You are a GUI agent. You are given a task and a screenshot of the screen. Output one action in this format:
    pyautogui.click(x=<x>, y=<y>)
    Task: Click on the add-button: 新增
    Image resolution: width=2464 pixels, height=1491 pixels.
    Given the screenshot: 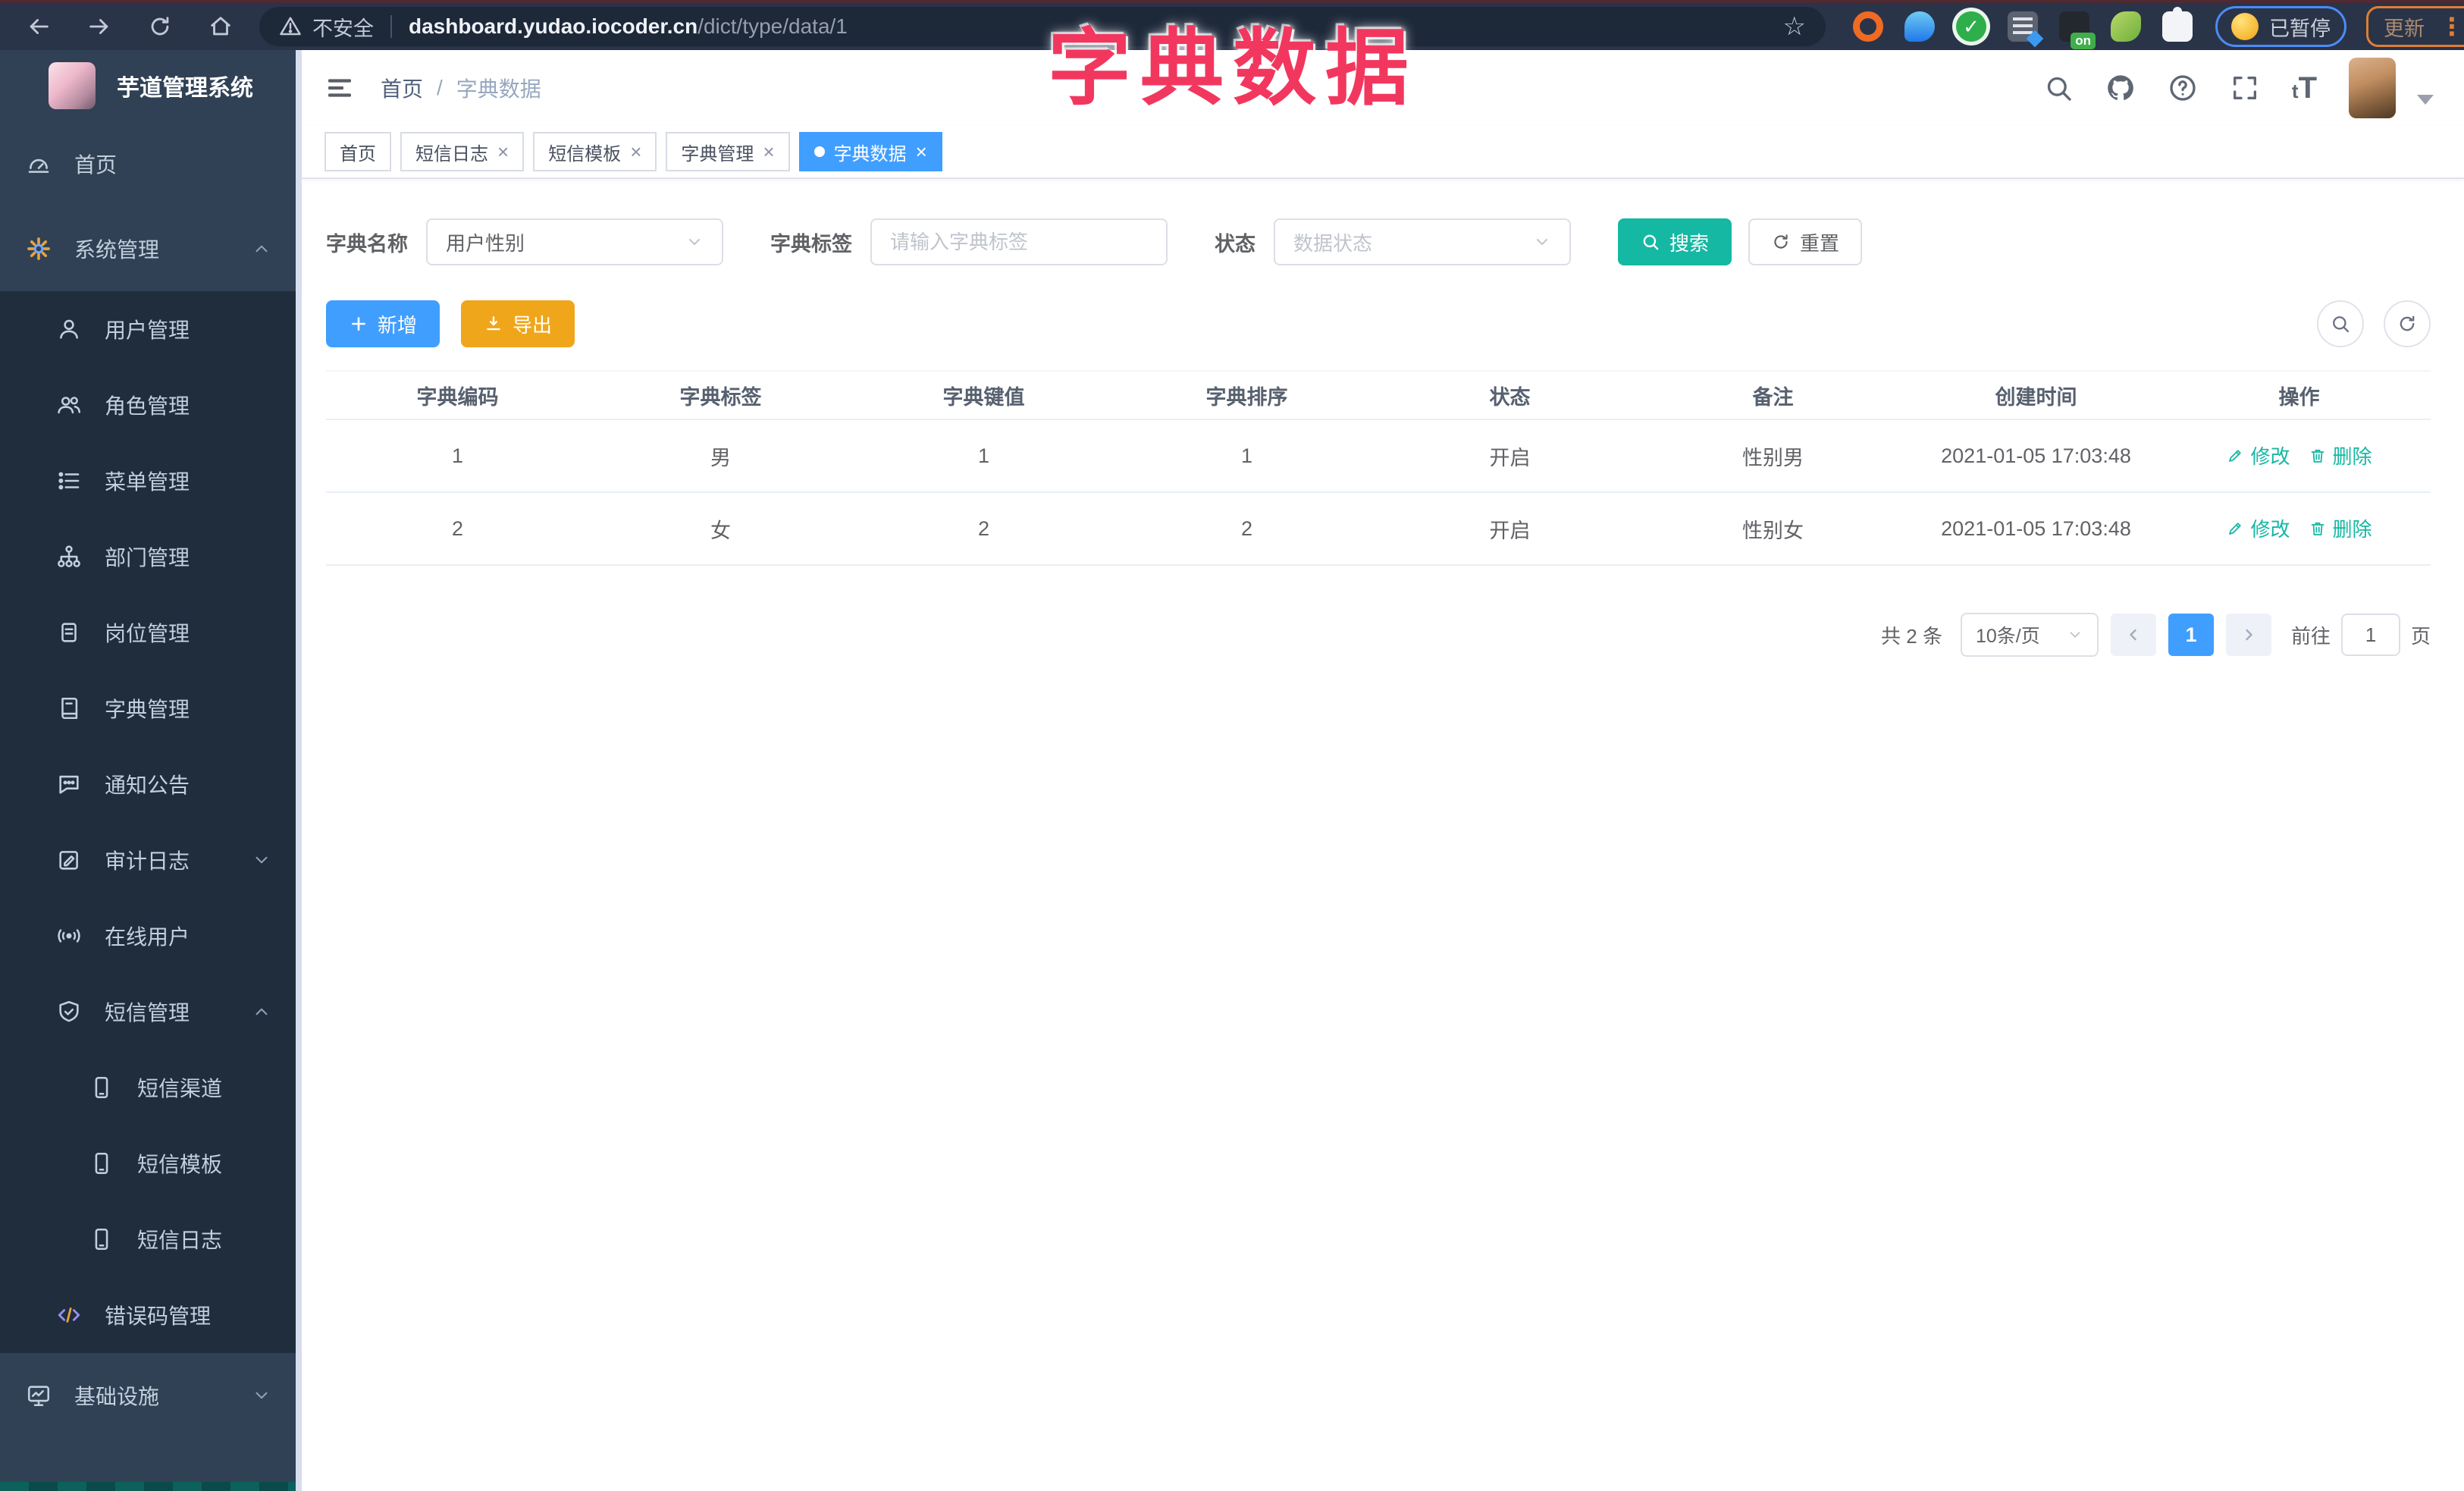 What is the action you would take?
    pyautogui.click(x=383, y=323)
    